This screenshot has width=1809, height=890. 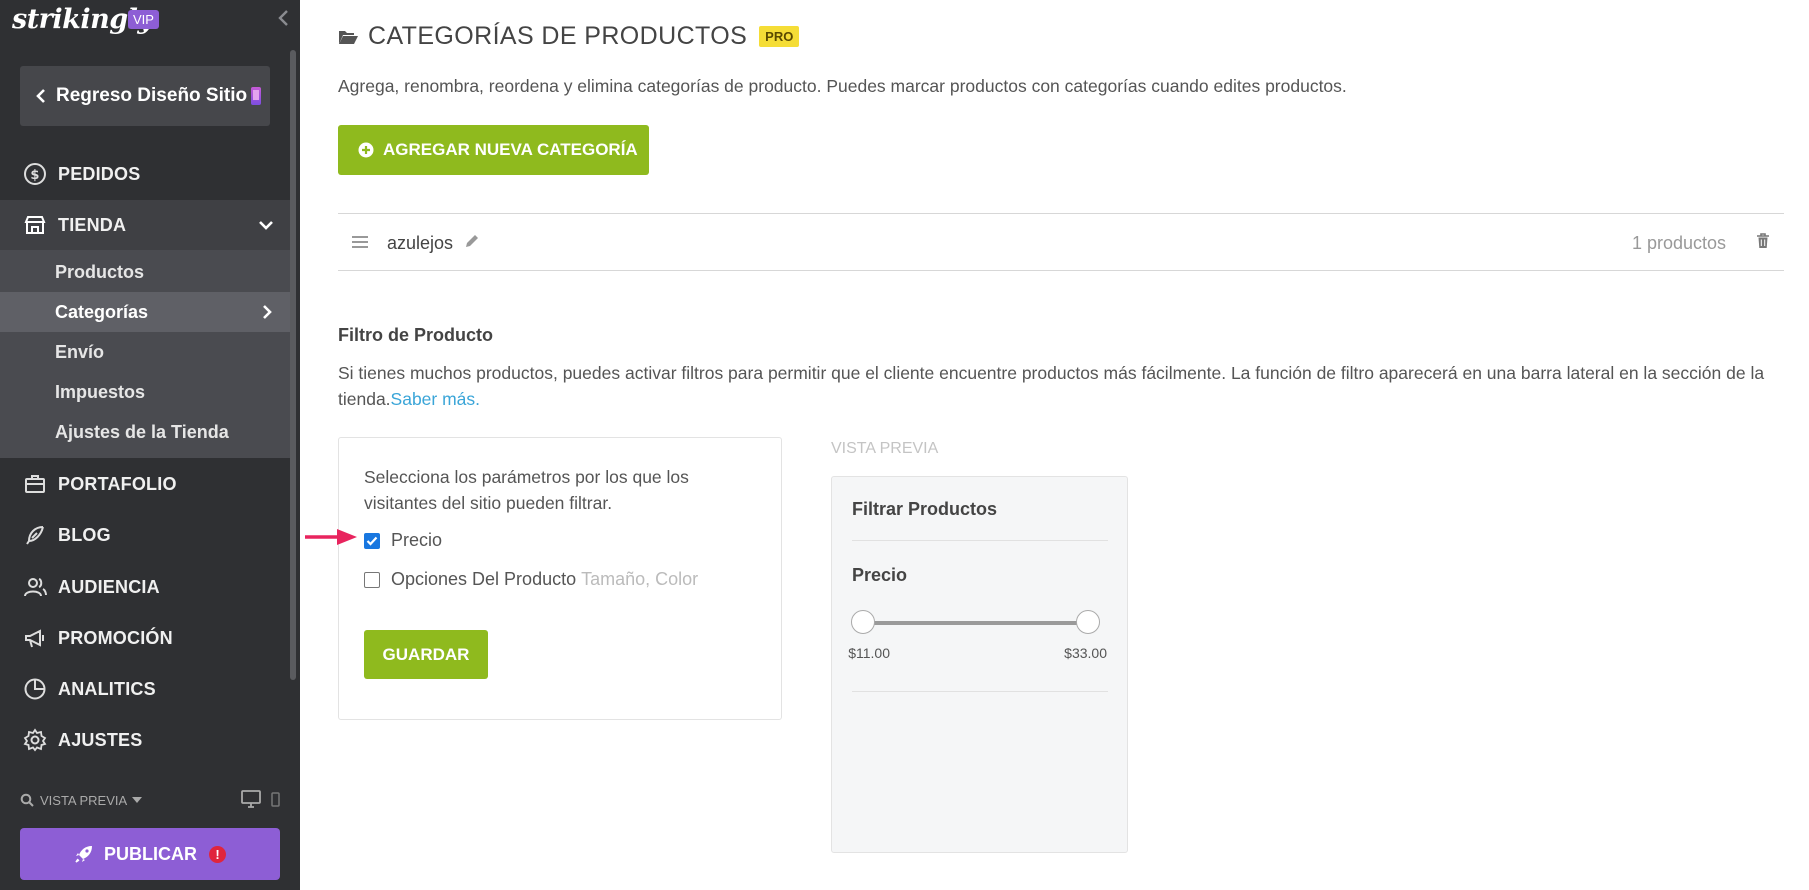 I want to click on price-option-label: Precio, so click(x=417, y=540).